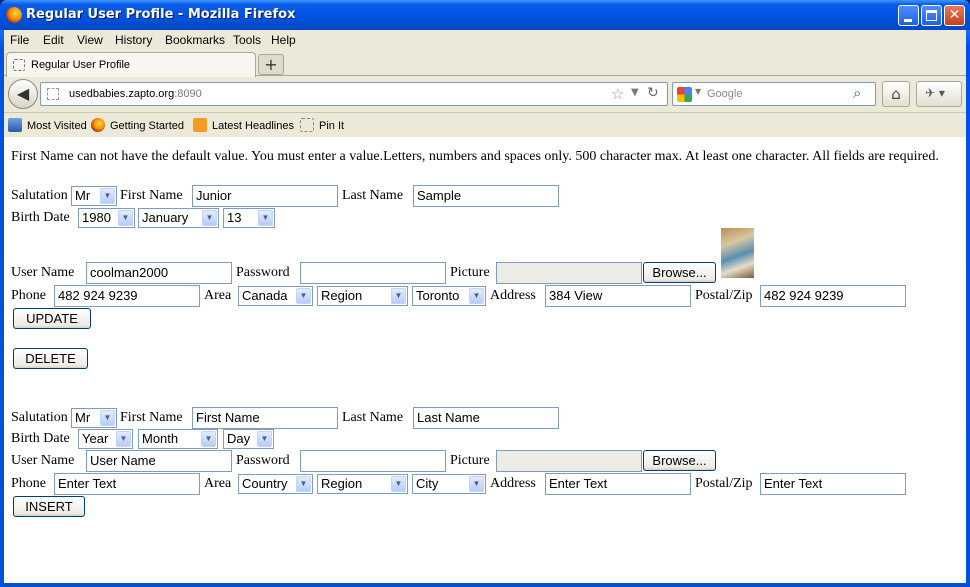  Describe the element at coordinates (618, 484) in the screenshot. I see `insert-address-field: Enter Text` at that location.